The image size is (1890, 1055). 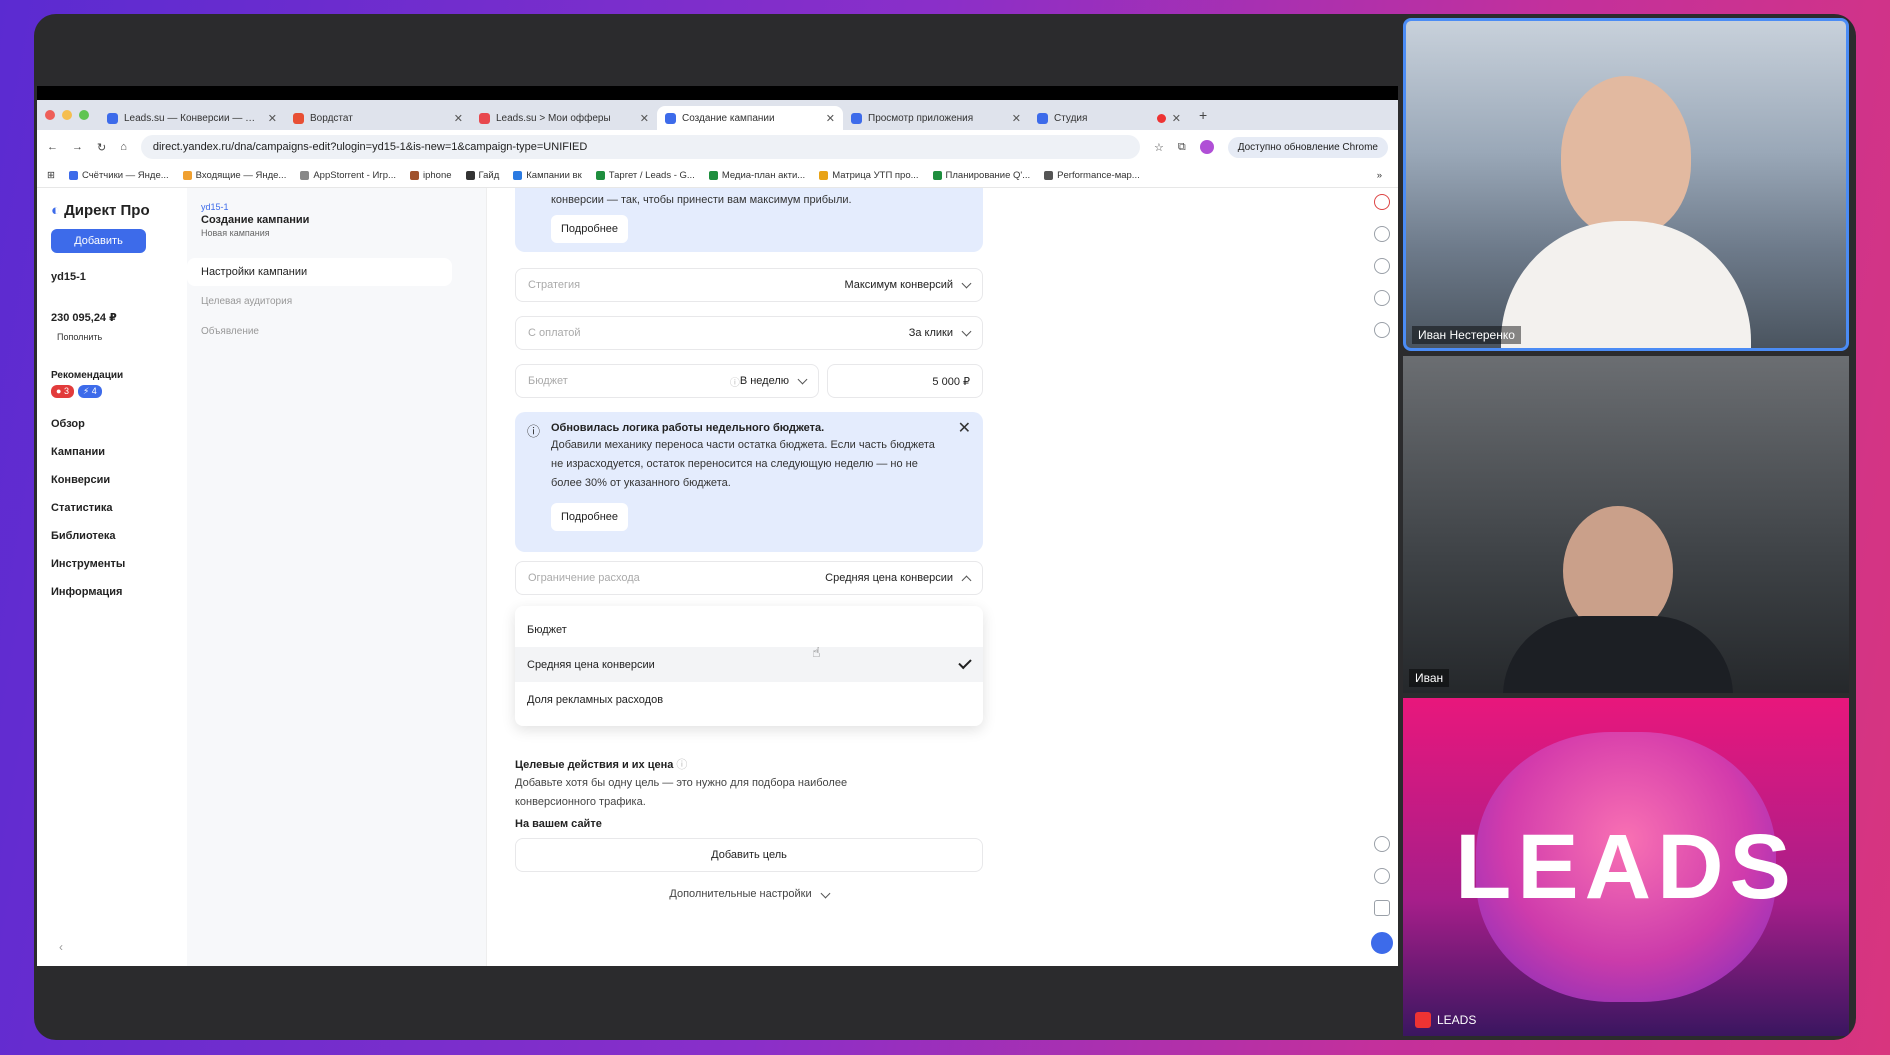 I want to click on strategy-select: Стратегия Максимум конверсий, so click(x=749, y=285).